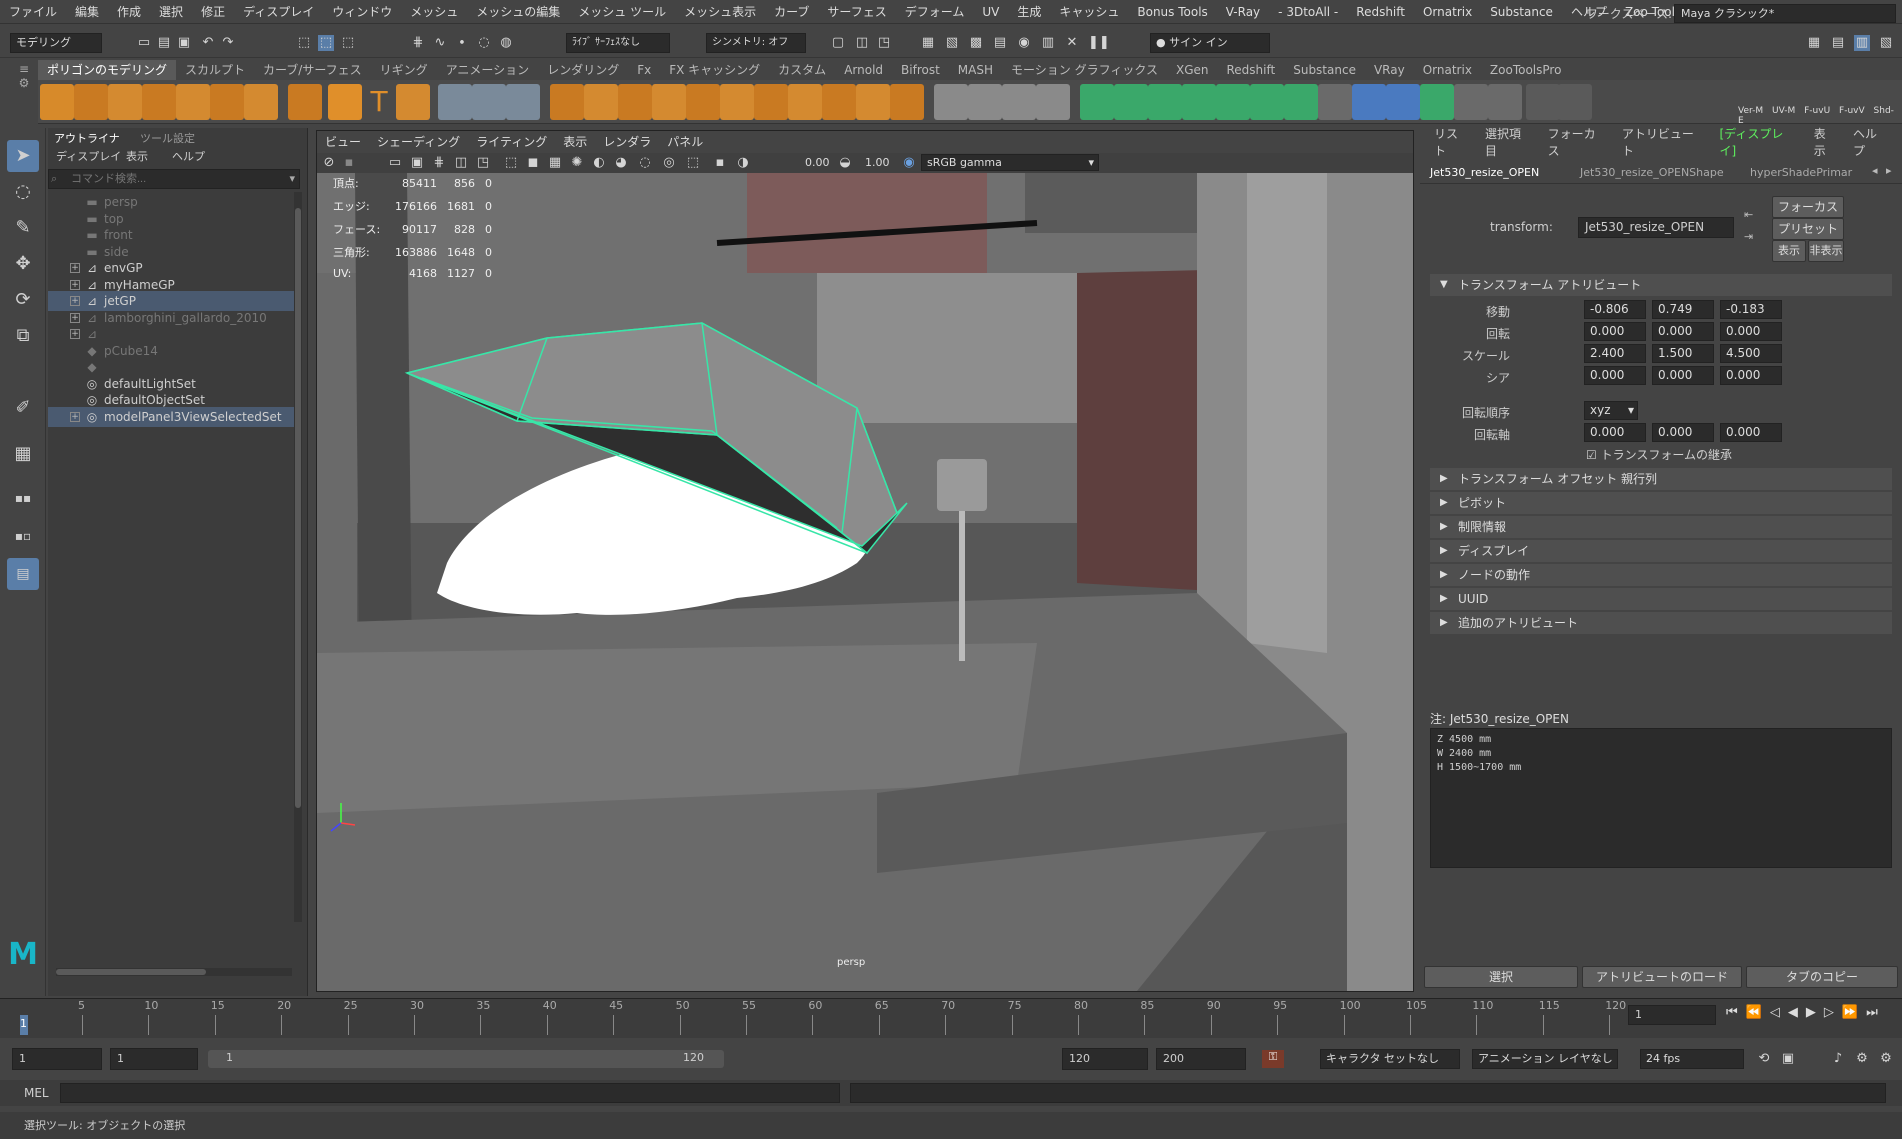 Image resolution: width=1902 pixels, height=1139 pixels. I want to click on collapse-button, so click(805, 102).